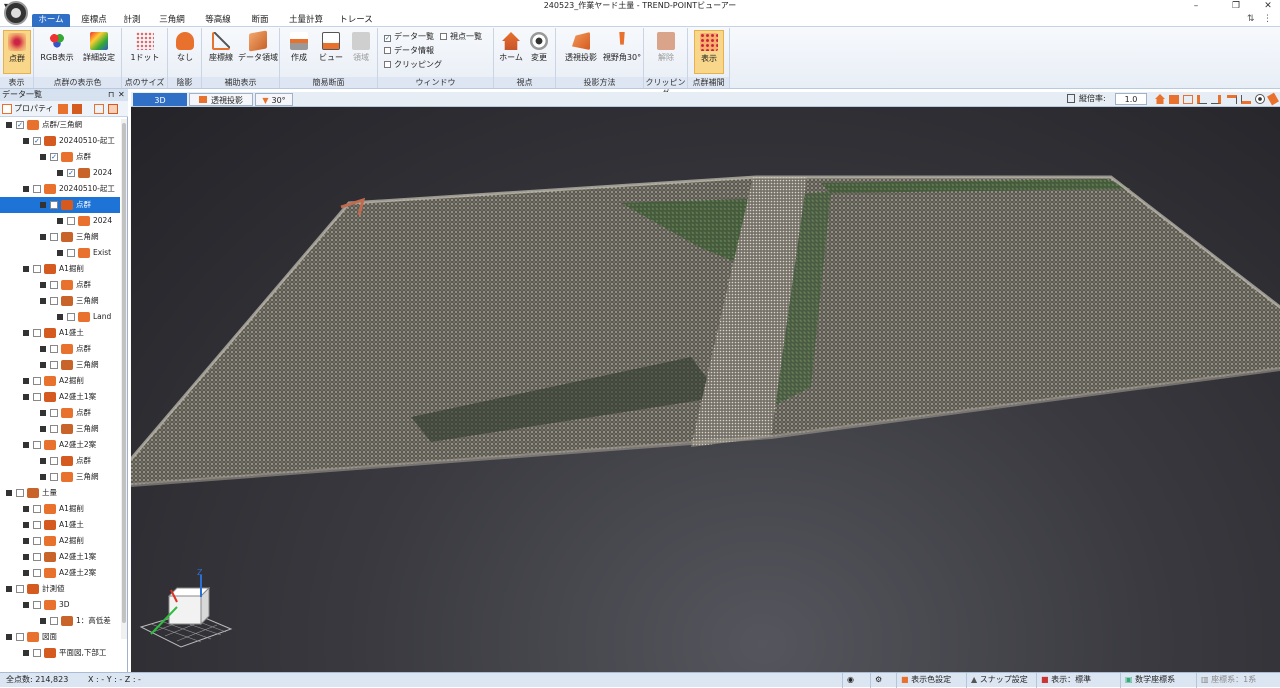  What do you see at coordinates (124, 373) in the screenshot?
I see `scrollbar-thumb` at bounding box center [124, 373].